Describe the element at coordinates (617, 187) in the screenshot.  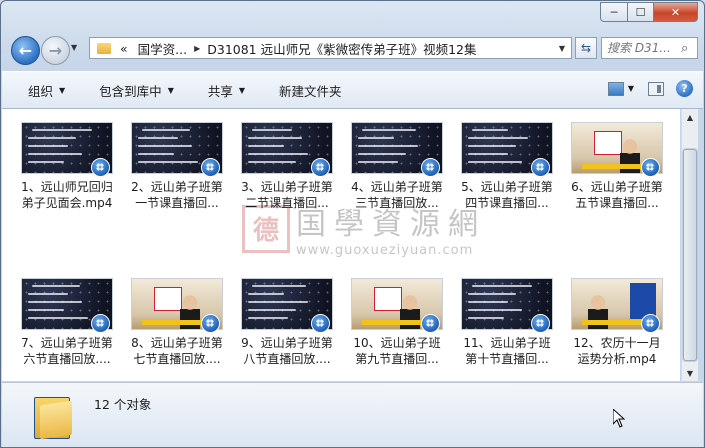
I see `file-name-line: 6、远山弟子班第` at that location.